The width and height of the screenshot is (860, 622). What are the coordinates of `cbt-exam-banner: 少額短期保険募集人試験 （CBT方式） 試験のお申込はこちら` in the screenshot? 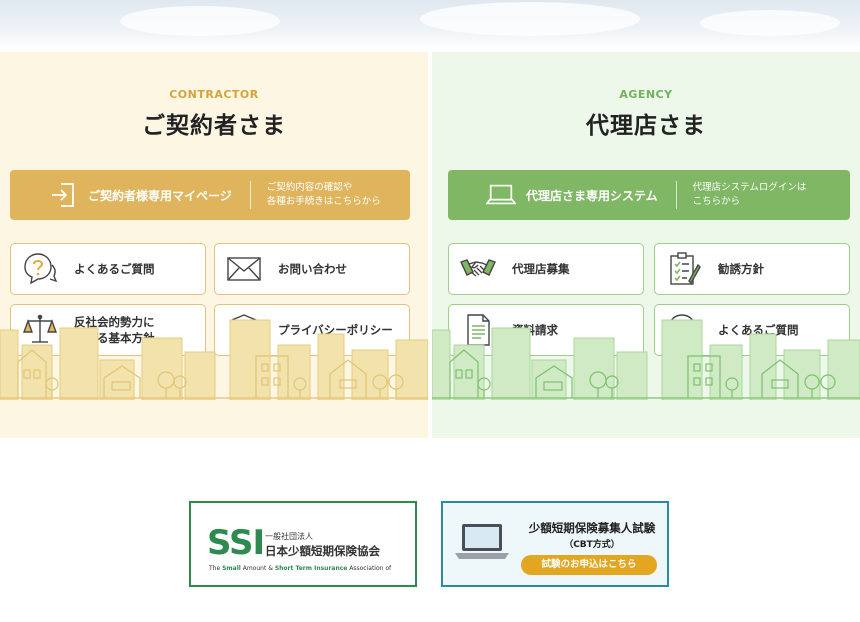 It's located at (555, 544).